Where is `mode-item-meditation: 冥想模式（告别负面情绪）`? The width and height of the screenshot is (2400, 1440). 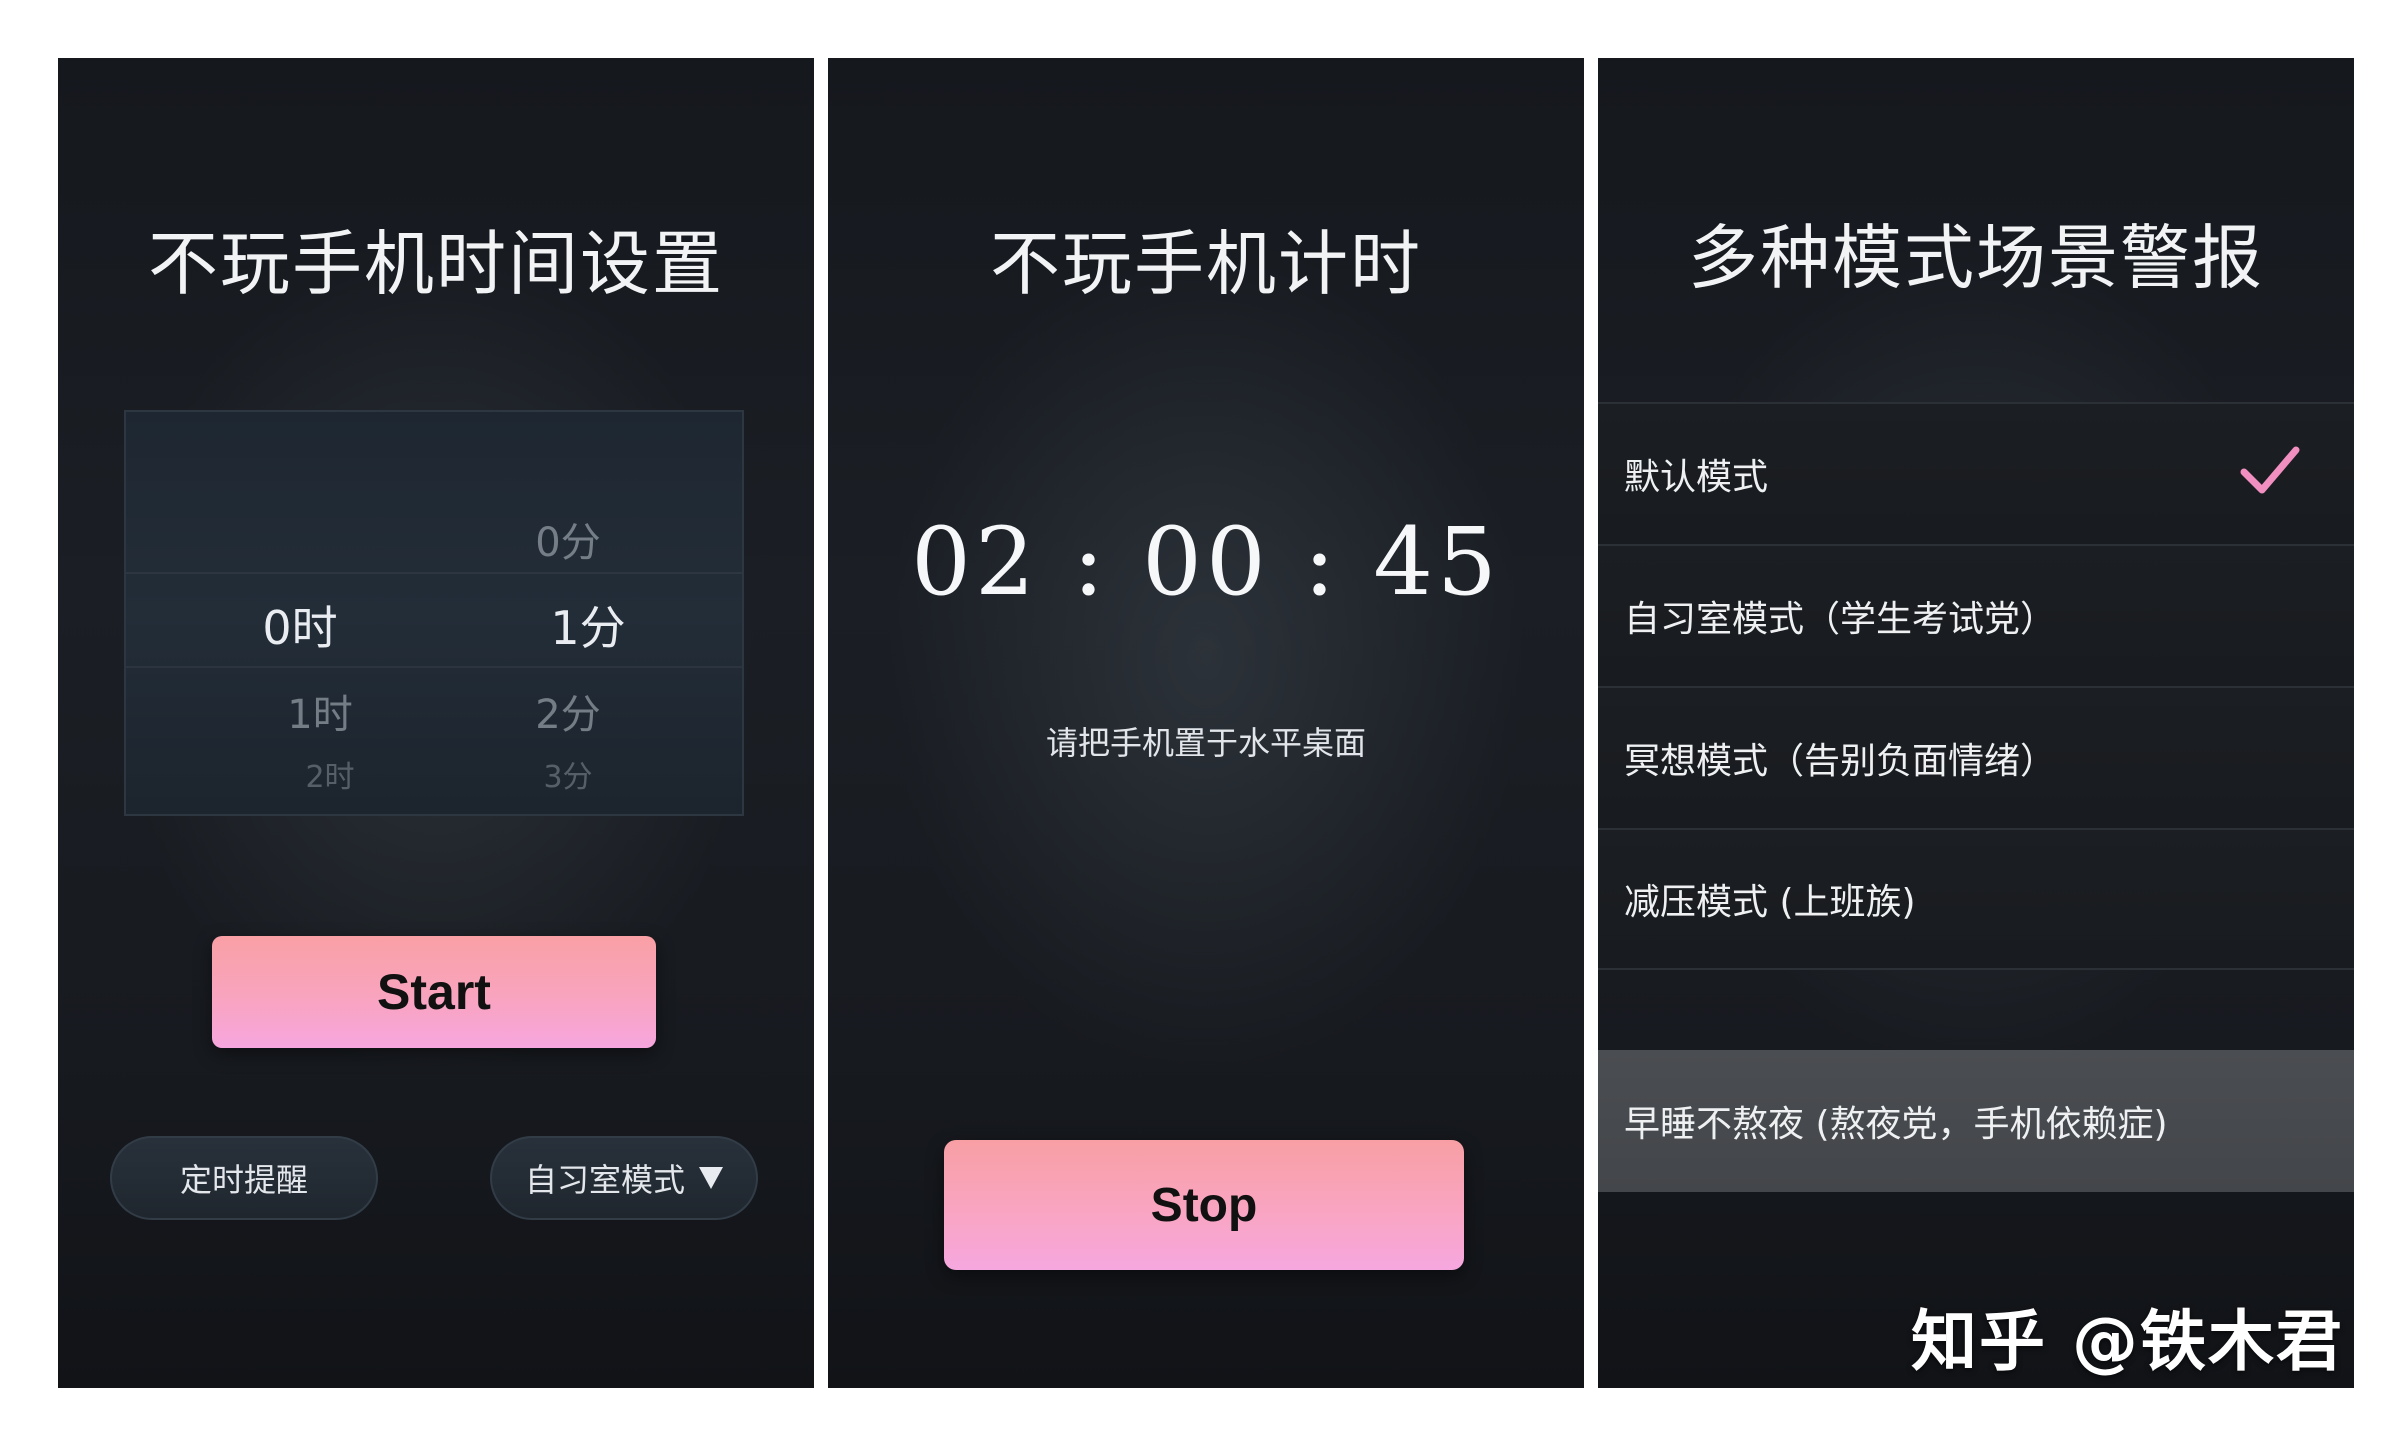
mode-item-meditation: 冥想模式（告别负面情绪） is located at coordinates (1976, 757).